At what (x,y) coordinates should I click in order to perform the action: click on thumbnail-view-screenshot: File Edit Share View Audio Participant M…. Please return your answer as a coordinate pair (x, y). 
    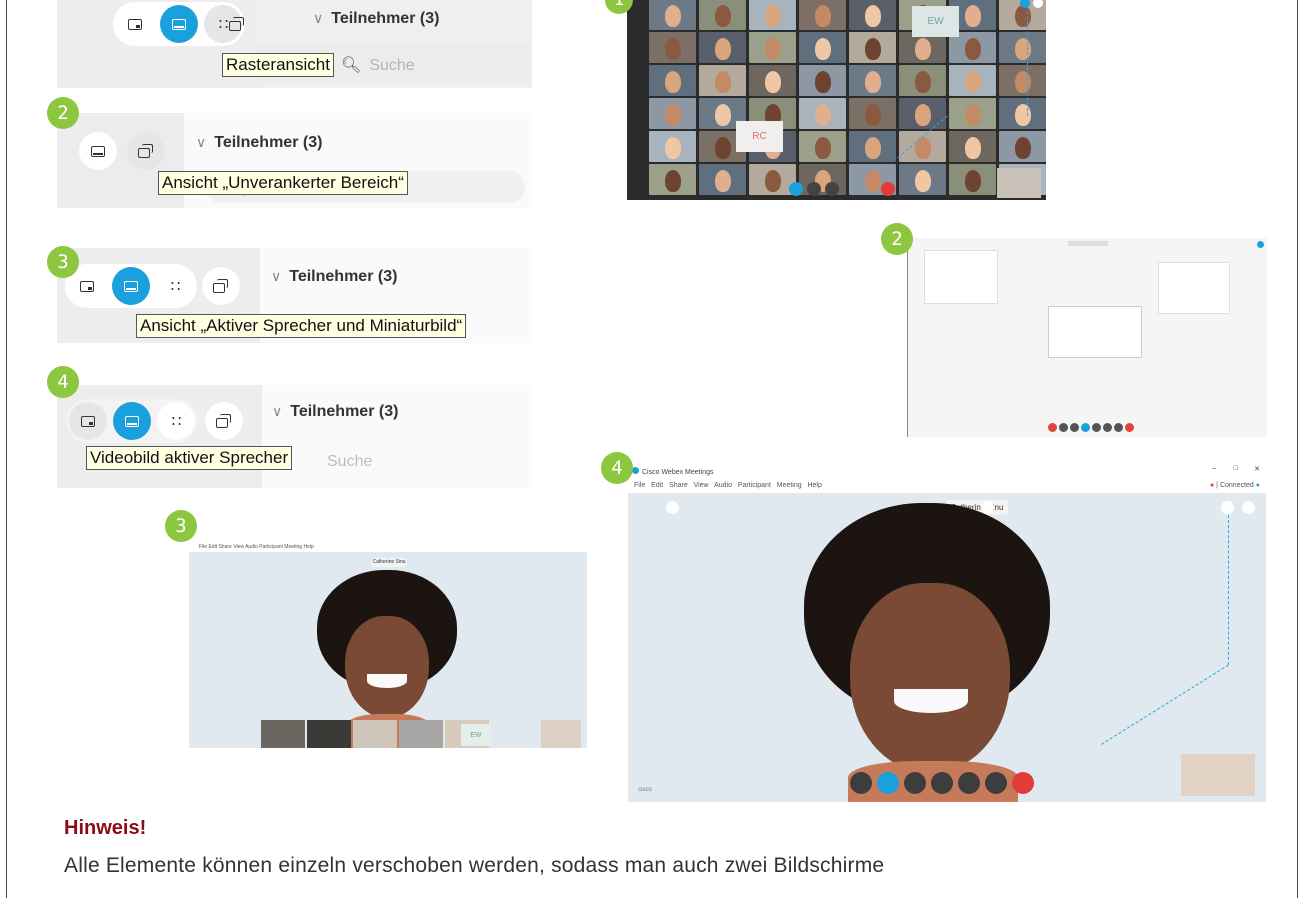
    Looking at the image, I should click on (388, 641).